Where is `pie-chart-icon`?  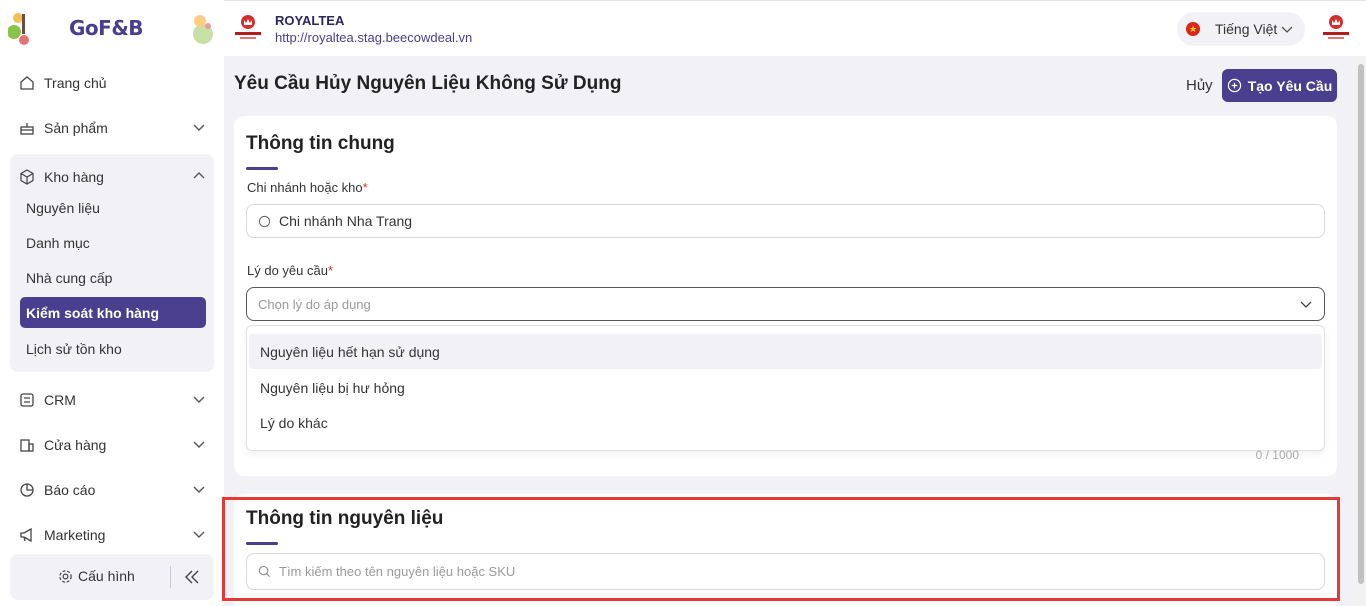 pie-chart-icon is located at coordinates (27, 490).